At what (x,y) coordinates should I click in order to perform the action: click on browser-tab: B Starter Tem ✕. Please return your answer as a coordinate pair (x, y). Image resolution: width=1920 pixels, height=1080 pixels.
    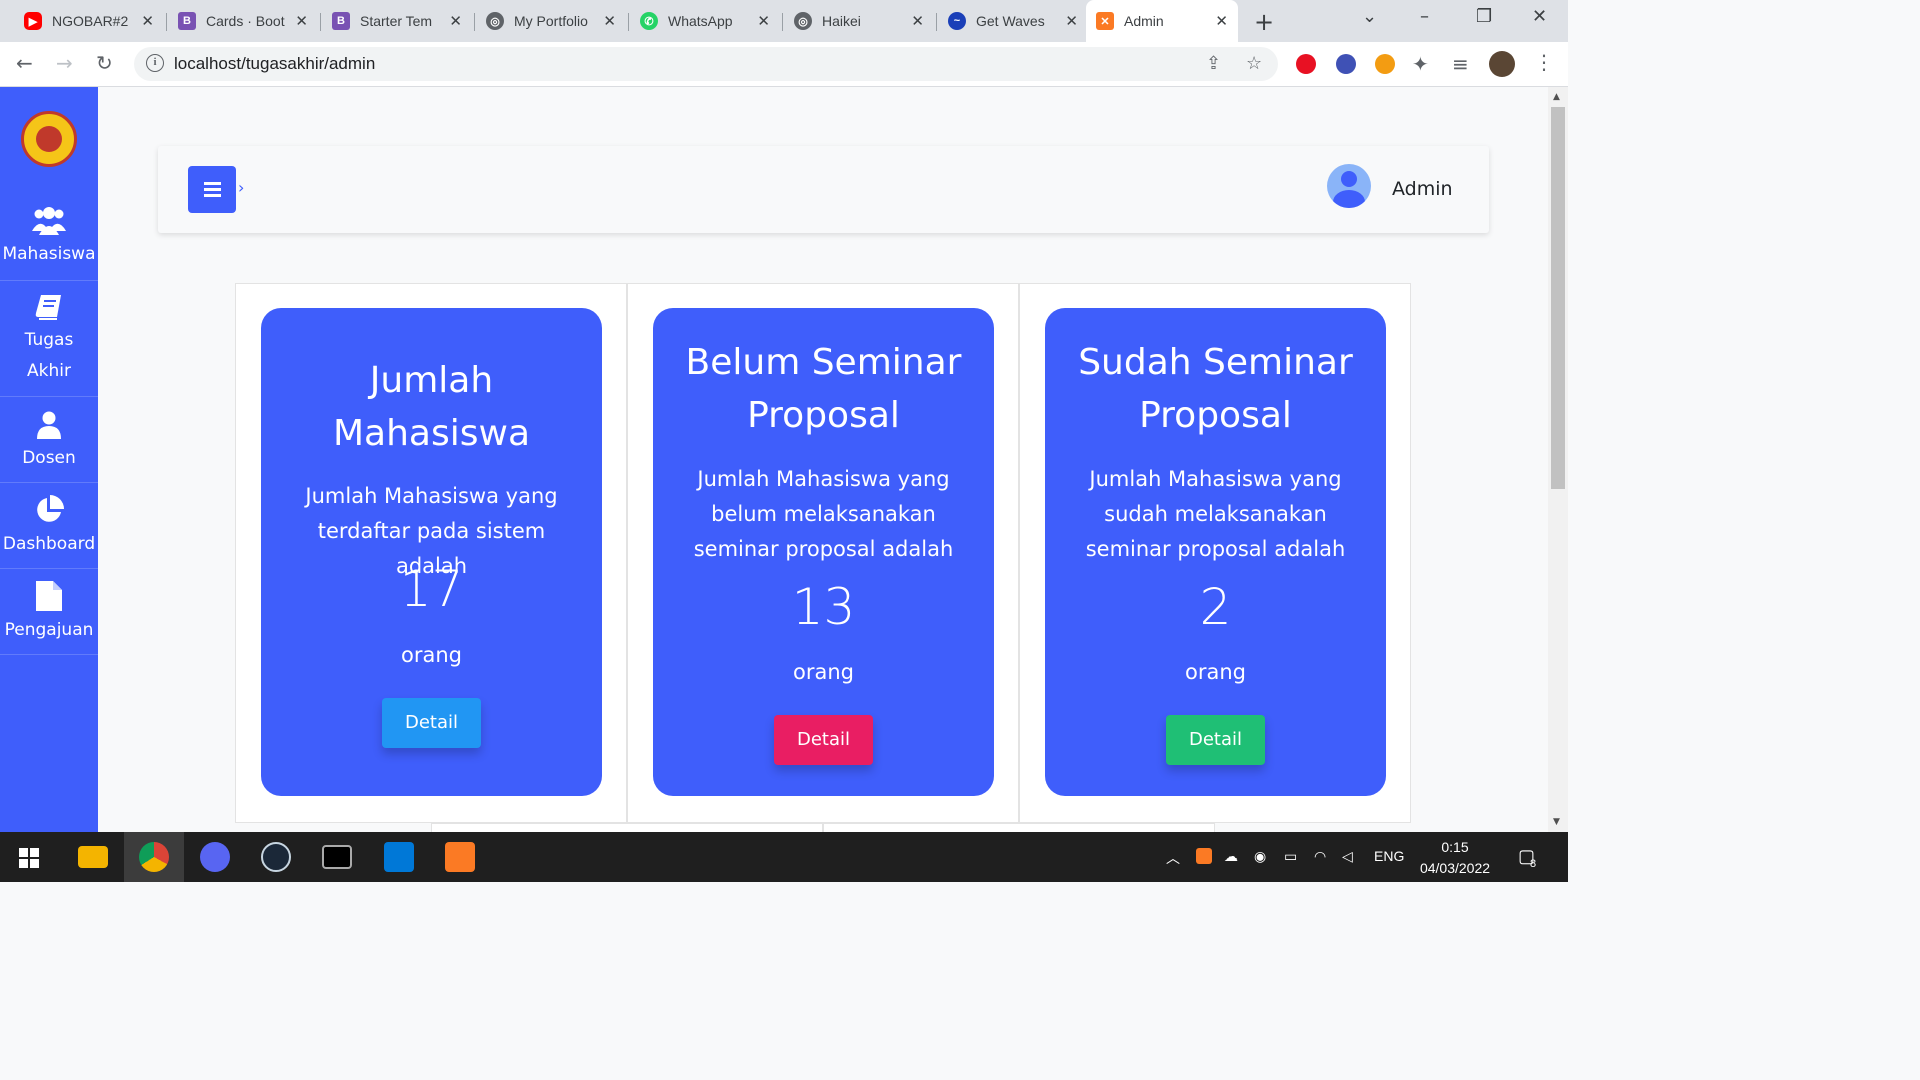
    Looking at the image, I should click on (396, 21).